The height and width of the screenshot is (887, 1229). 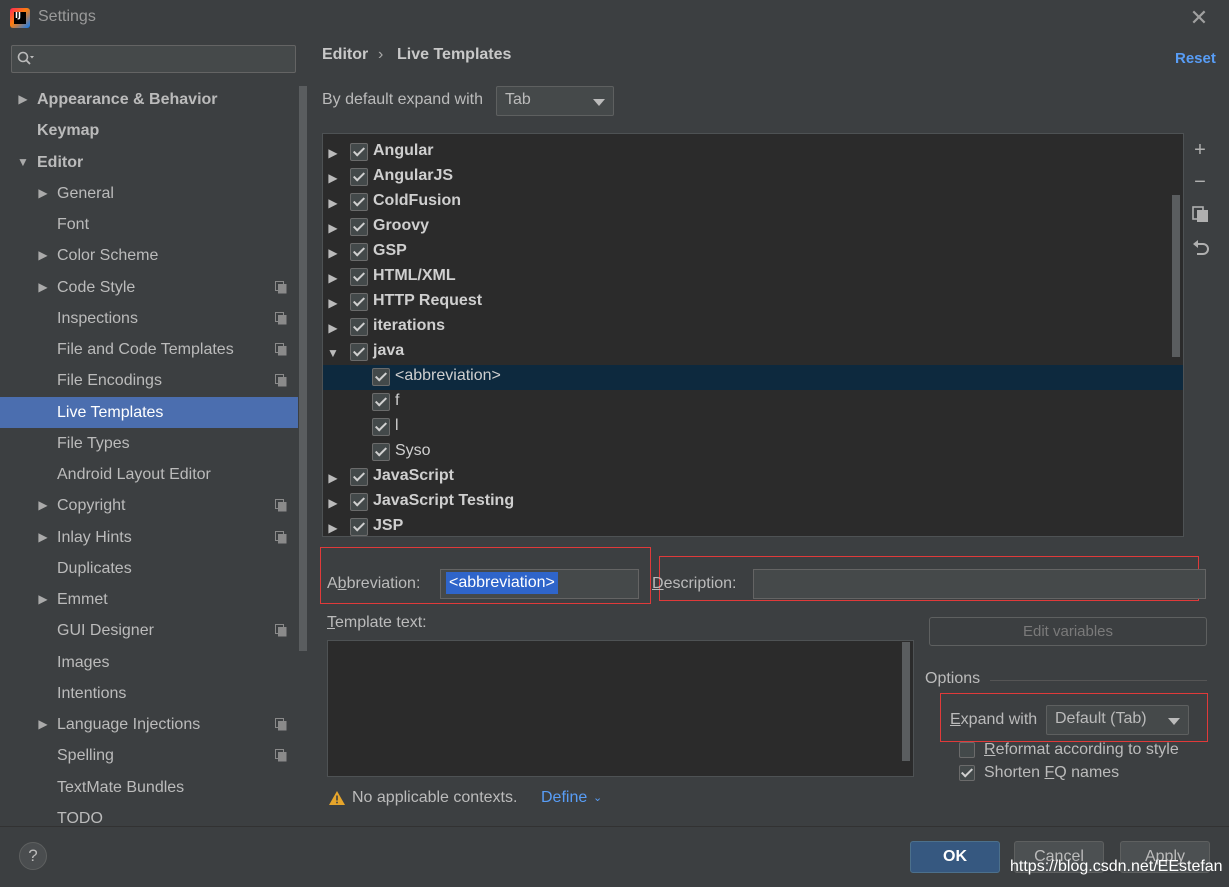 I want to click on search-input, so click(x=153, y=59).